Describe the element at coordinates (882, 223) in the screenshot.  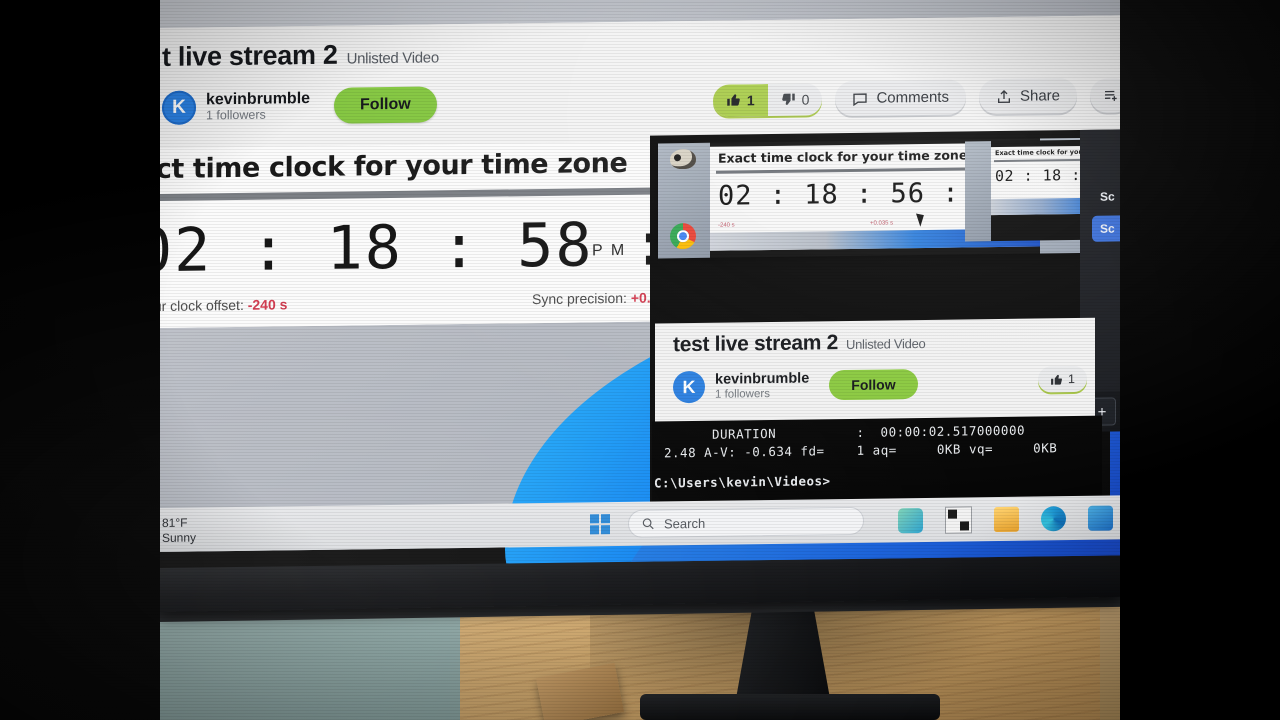
I see `preview-precision-value: +0.035 s` at that location.